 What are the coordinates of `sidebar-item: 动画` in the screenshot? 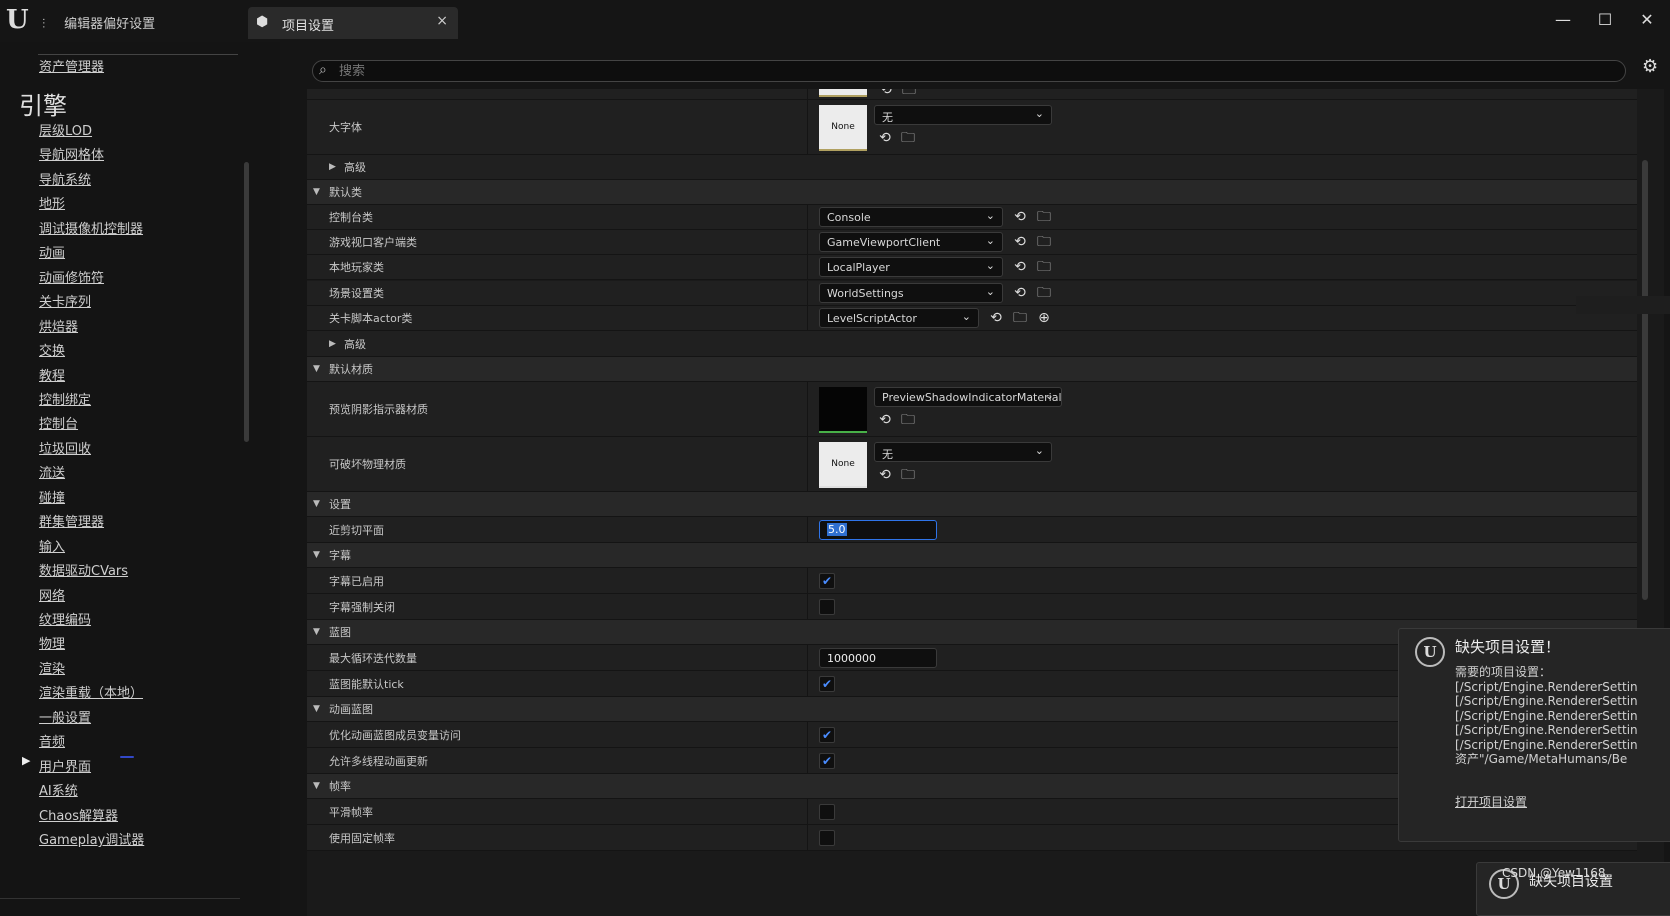 It's located at (52, 251).